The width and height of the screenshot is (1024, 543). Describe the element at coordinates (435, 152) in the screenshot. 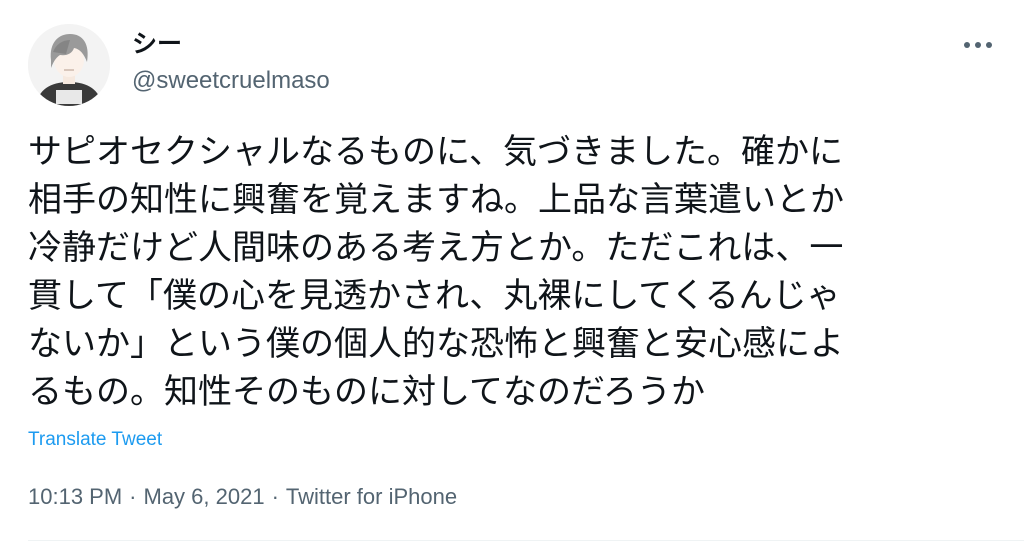

I see `tweet-text-line: サピオセクシャルなるものに、気づきました。確かに` at that location.